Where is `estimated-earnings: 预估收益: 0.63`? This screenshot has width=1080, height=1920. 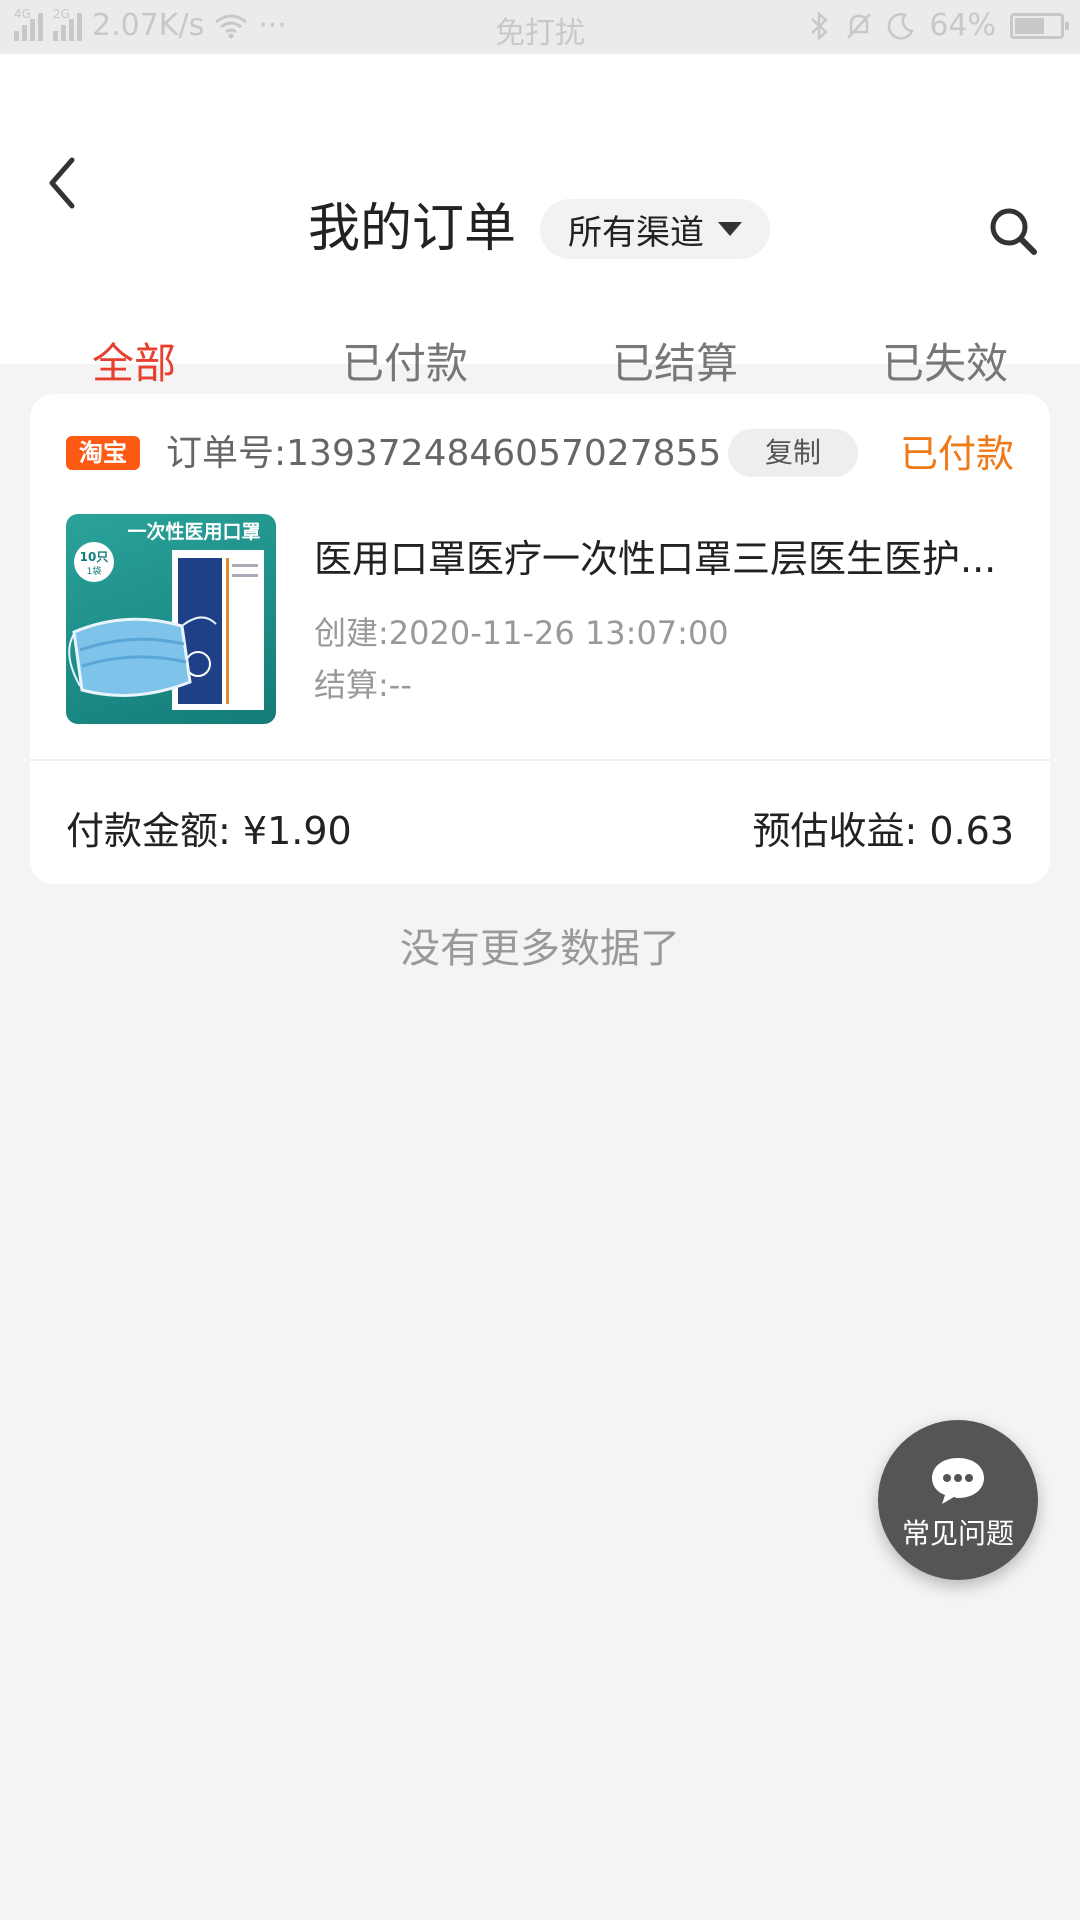
estimated-earnings: 预估收益: 0.63 is located at coordinates (883, 827).